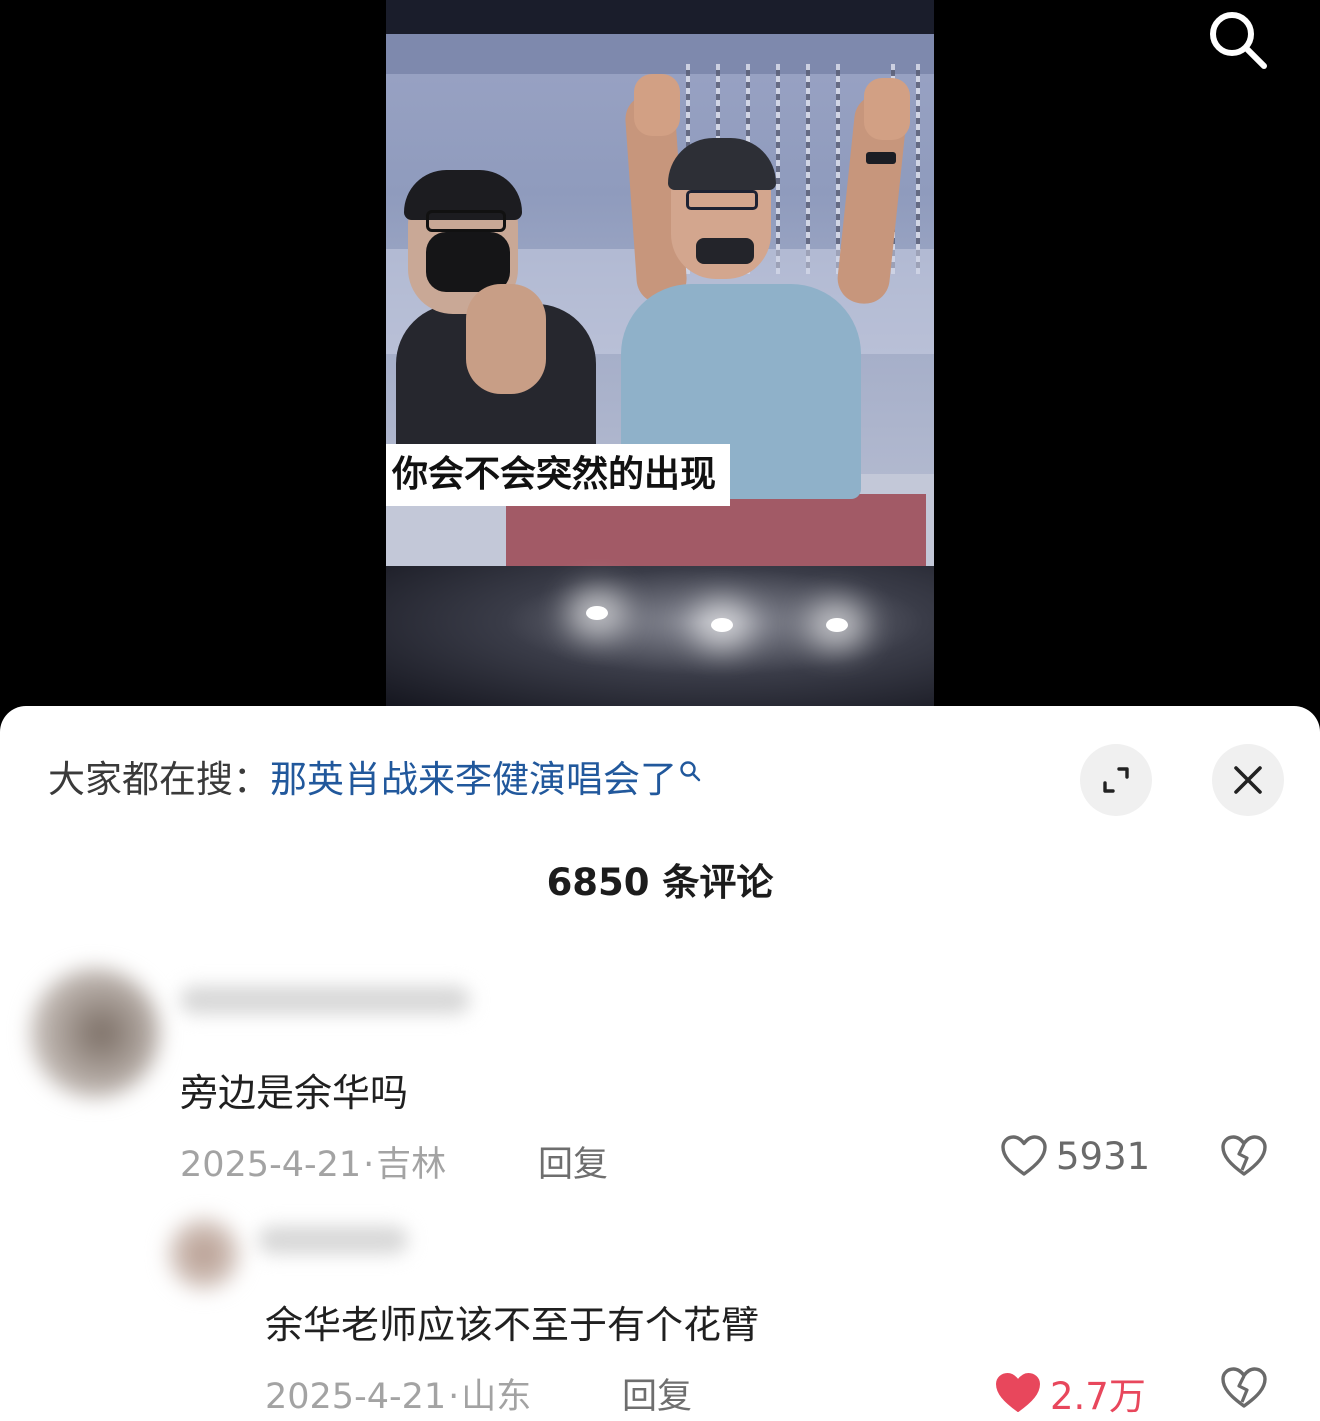 Image resolution: width=1320 pixels, height=1421 pixels. What do you see at coordinates (159, 779) in the screenshot?
I see `hot-search-prefix: 大家都在搜：` at bounding box center [159, 779].